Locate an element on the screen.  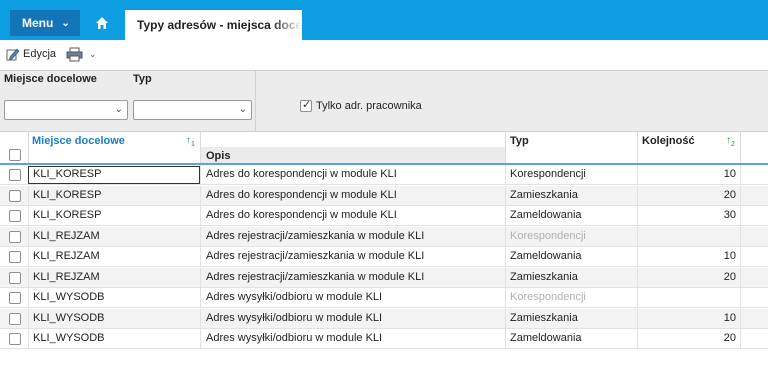
typ-filter-select: ⌄ is located at coordinates (192, 110).